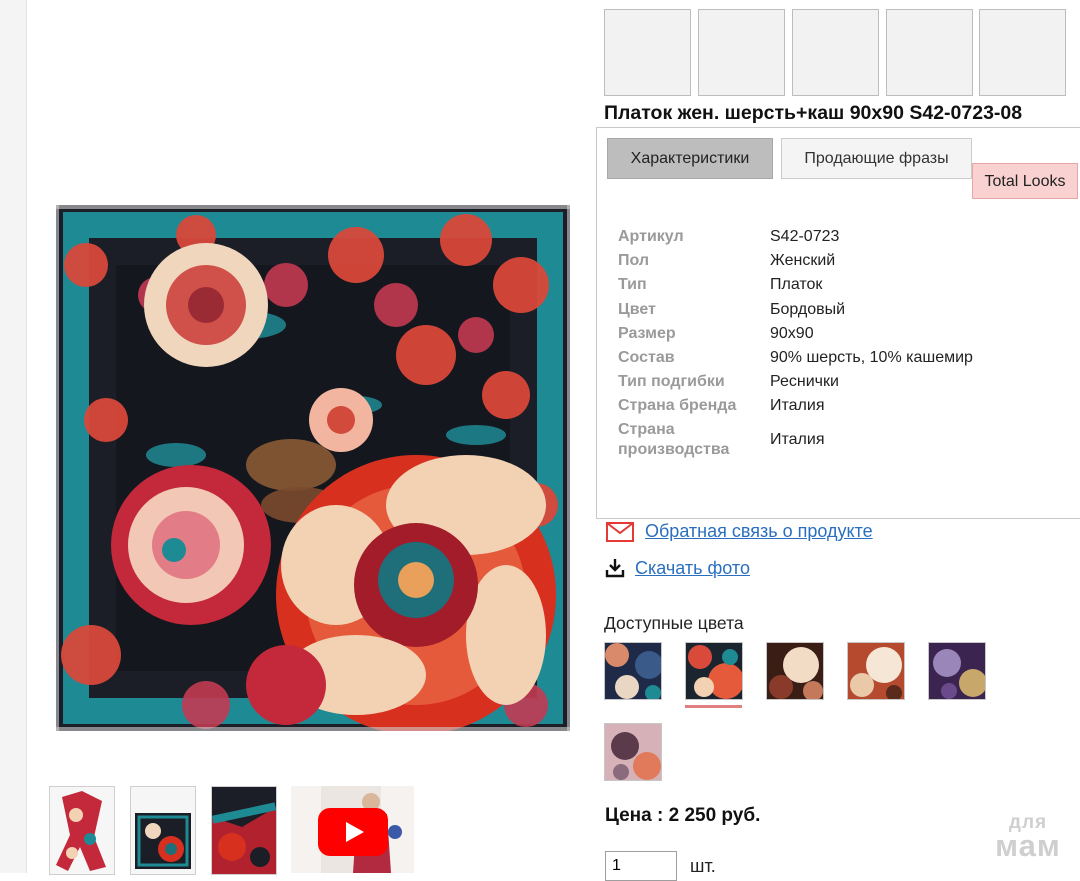 The image size is (1080, 881). Describe the element at coordinates (13, 436) in the screenshot. I see `page-left-edge` at that location.